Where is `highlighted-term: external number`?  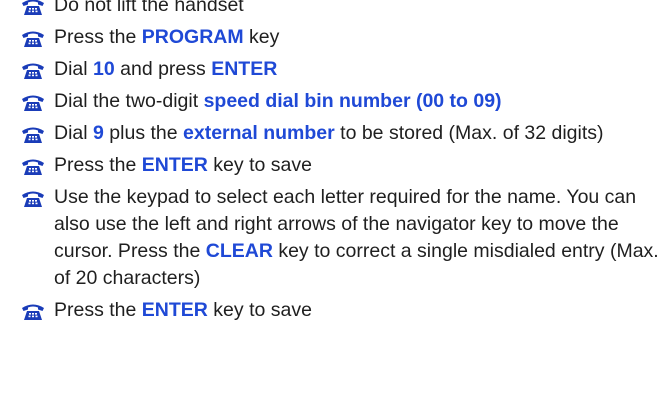 highlighted-term: external number is located at coordinates (259, 133).